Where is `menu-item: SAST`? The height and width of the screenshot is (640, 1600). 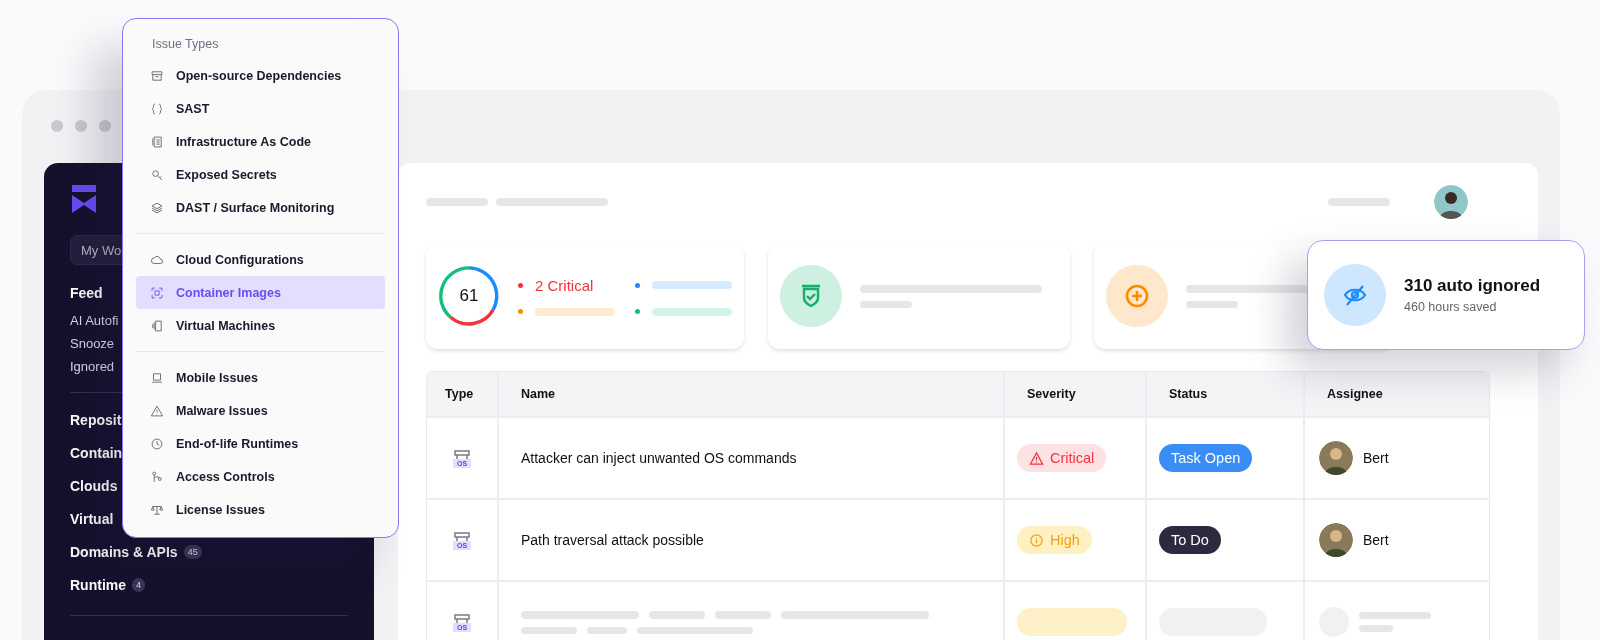
menu-item: SAST is located at coordinates (260, 108).